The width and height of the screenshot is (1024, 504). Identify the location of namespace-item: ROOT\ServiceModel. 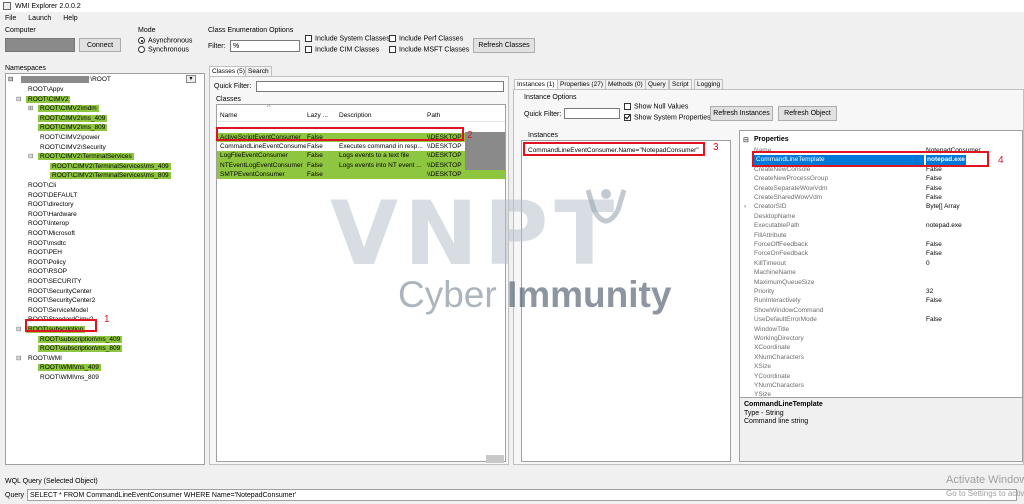
(58, 310).